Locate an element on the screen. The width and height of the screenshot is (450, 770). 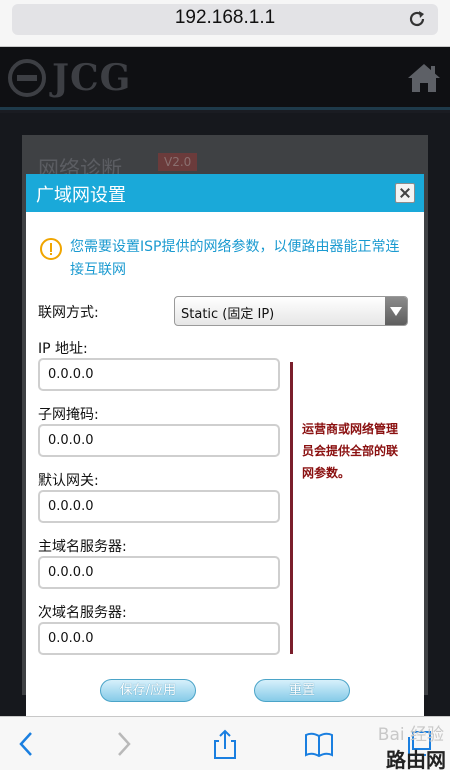
forward-icon is located at coordinates (123, 744).